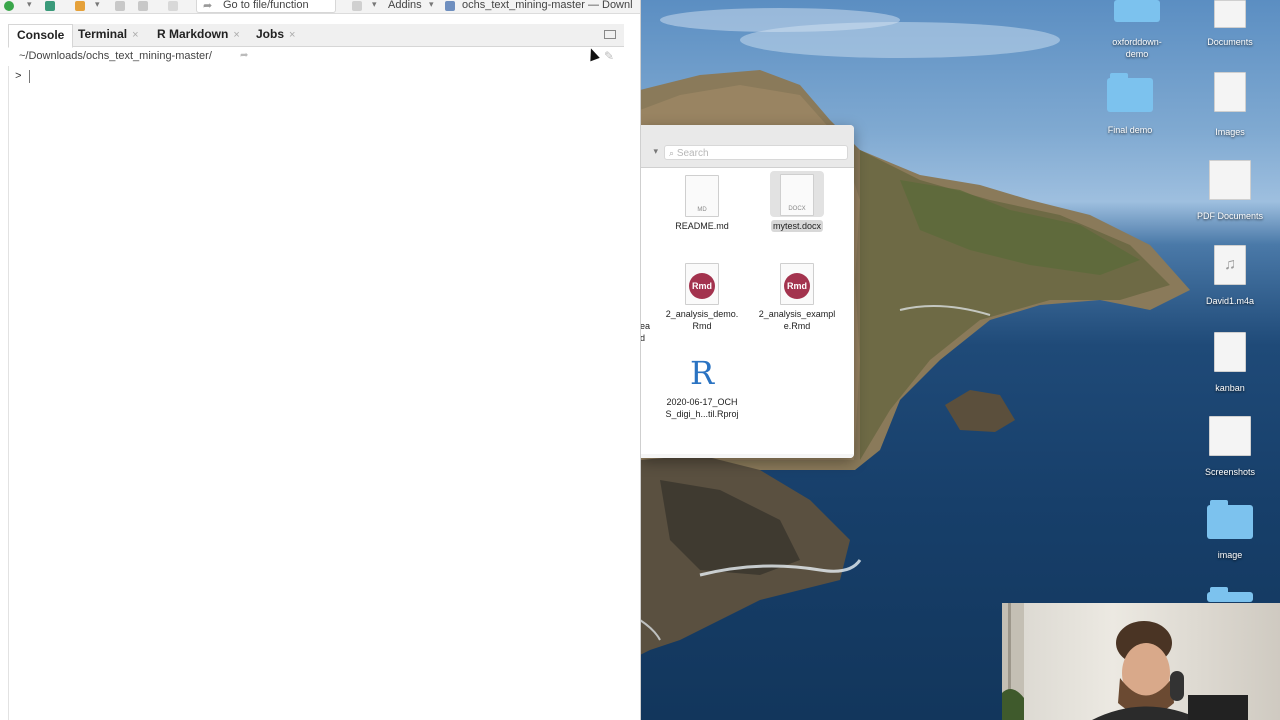 The width and height of the screenshot is (1280, 720). I want to click on desktop-item-label: PDF Documents, so click(1230, 216).